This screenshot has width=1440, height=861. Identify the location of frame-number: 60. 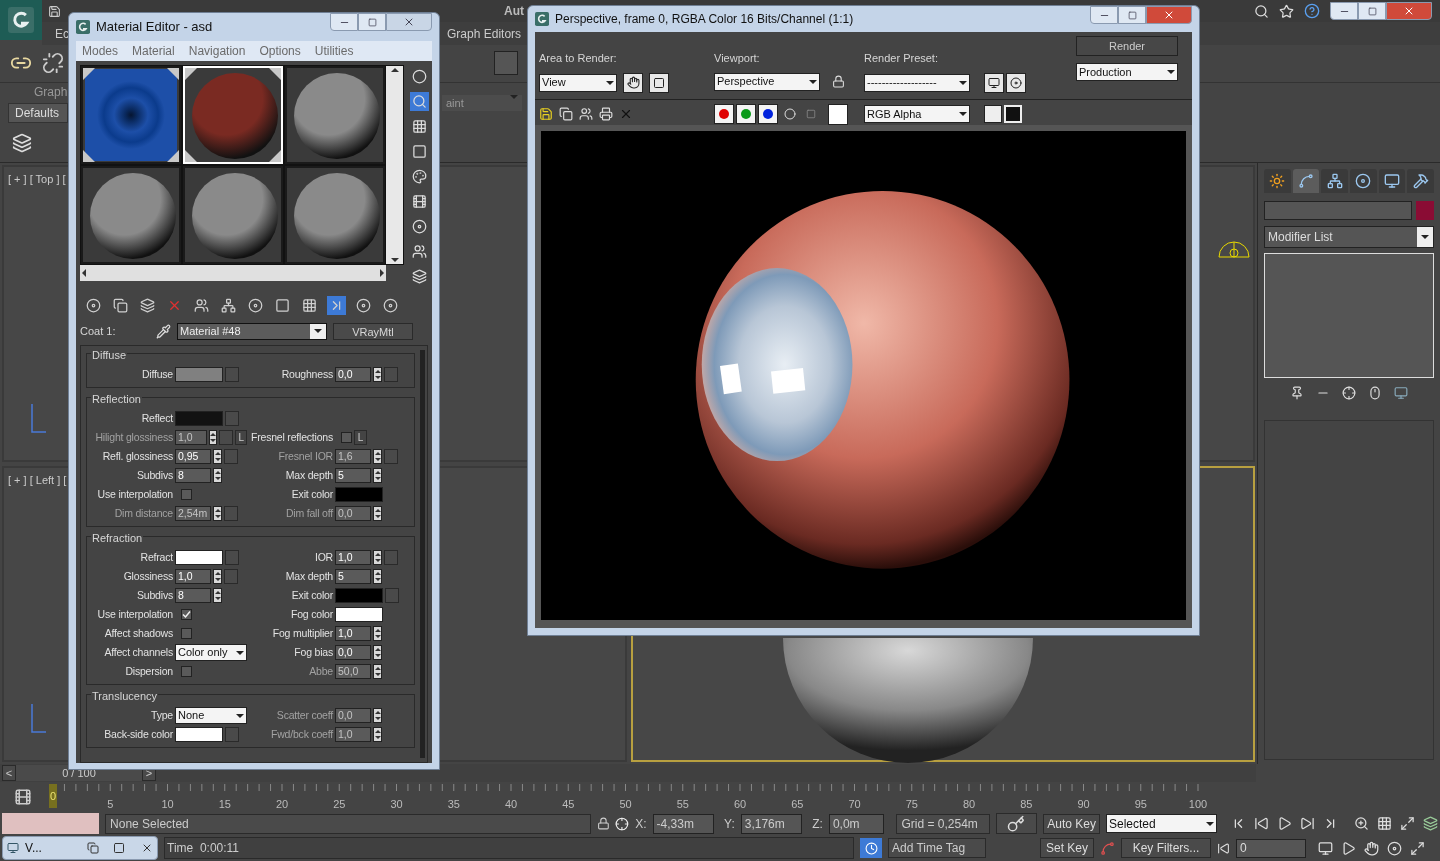
(740, 804).